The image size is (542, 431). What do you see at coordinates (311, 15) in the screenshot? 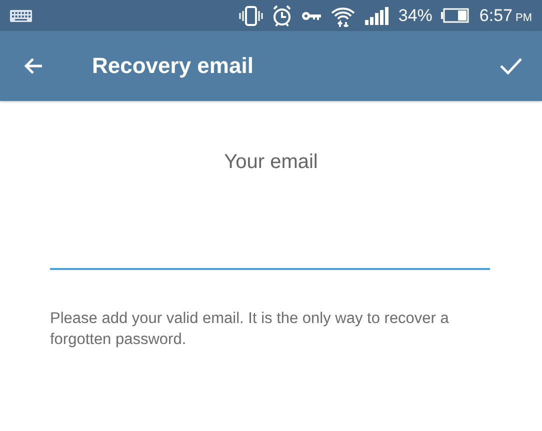
I see `key-icon` at bounding box center [311, 15].